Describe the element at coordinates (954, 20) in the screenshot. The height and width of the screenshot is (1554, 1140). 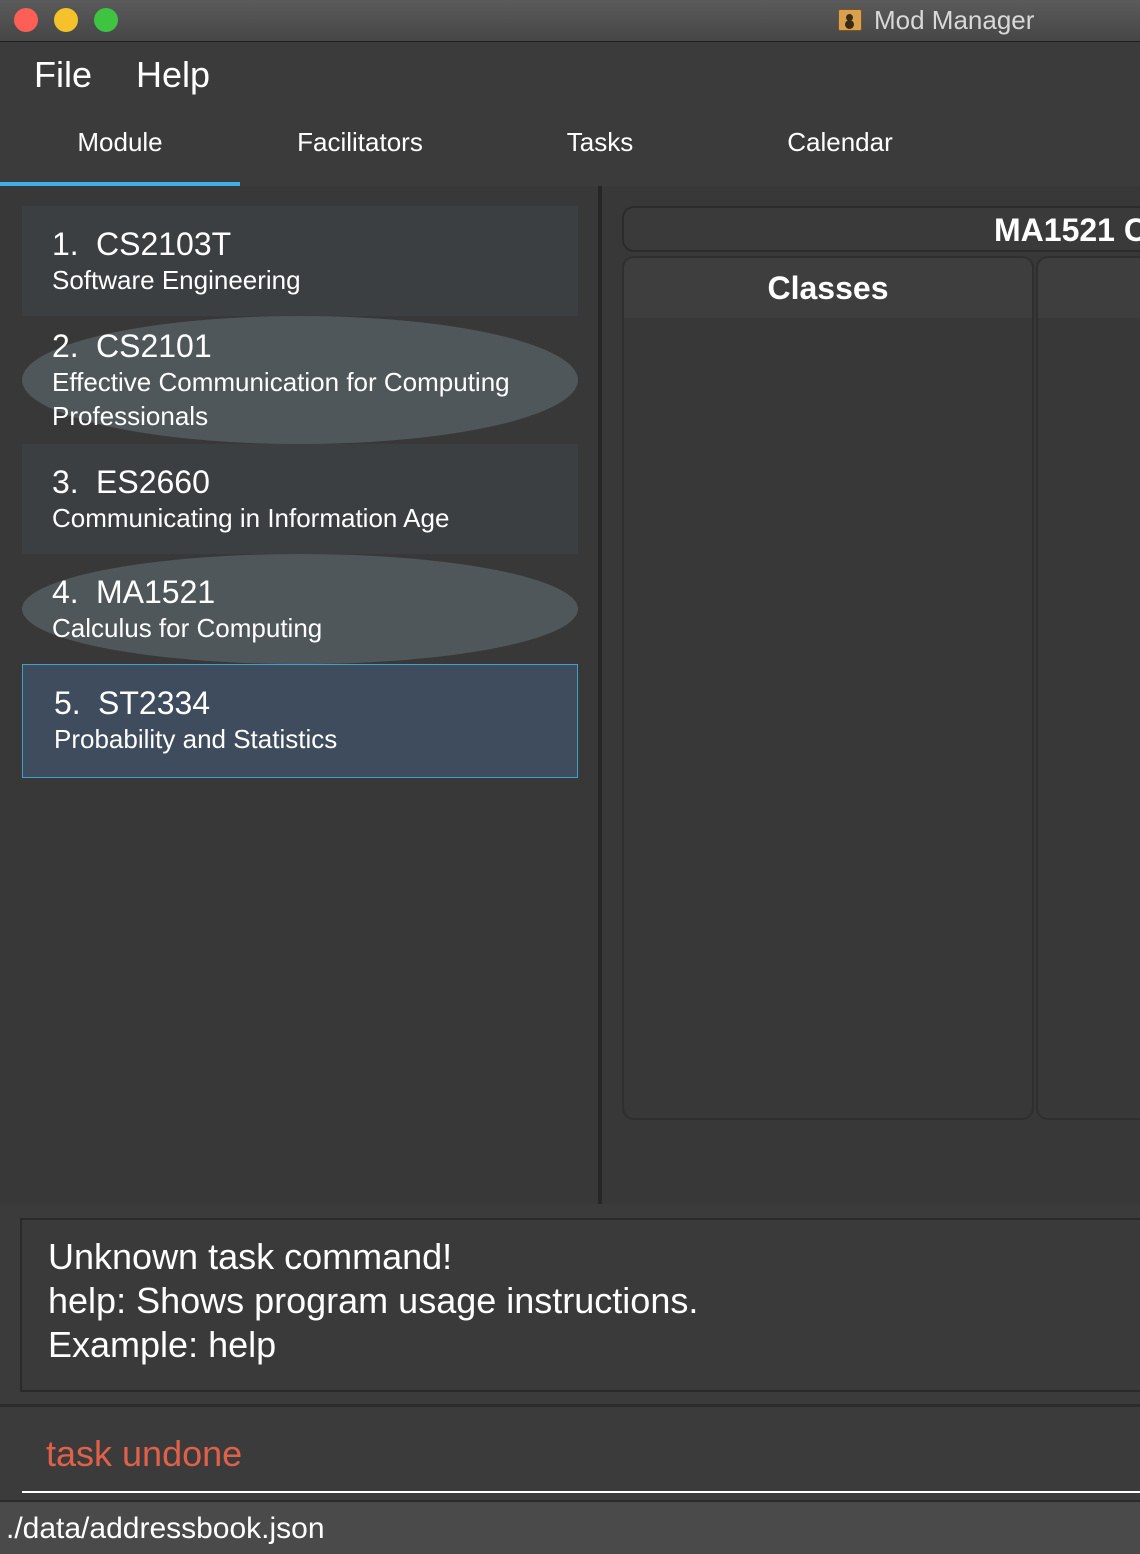
I see `window-title: Mod Manager` at that location.